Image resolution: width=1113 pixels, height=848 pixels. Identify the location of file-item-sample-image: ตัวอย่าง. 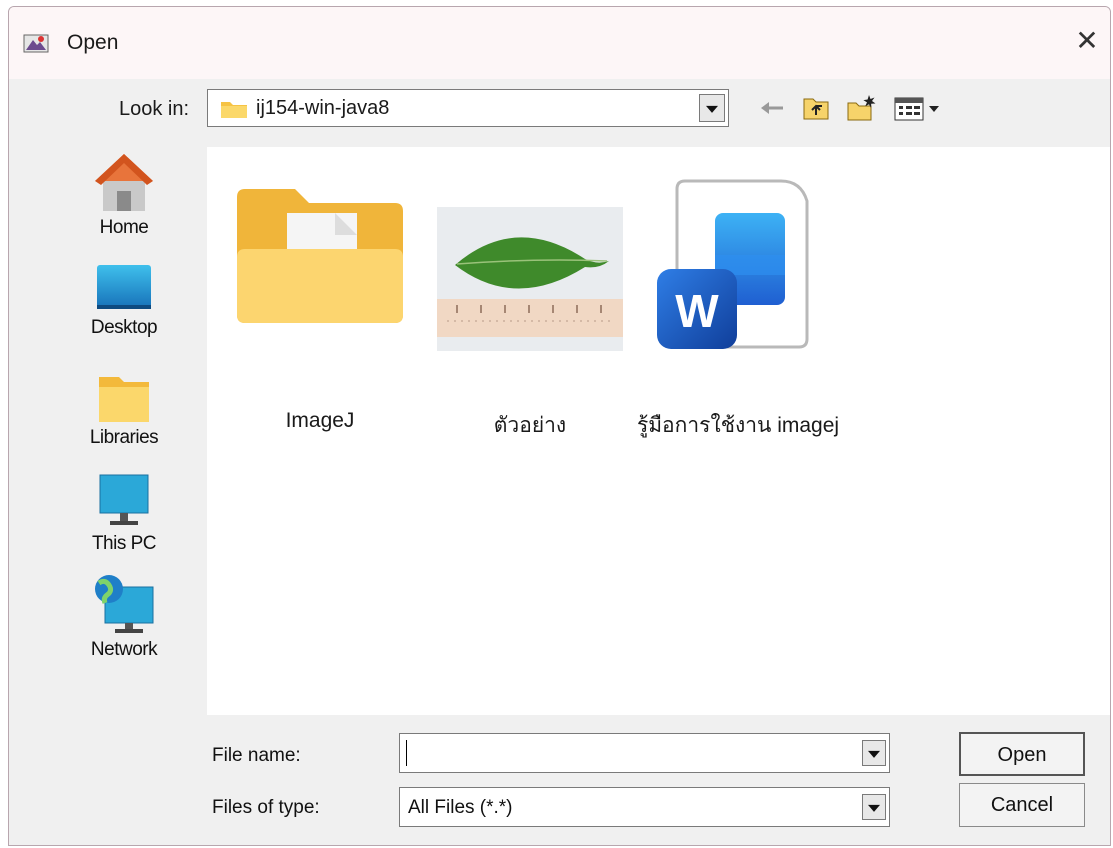
(530, 317).